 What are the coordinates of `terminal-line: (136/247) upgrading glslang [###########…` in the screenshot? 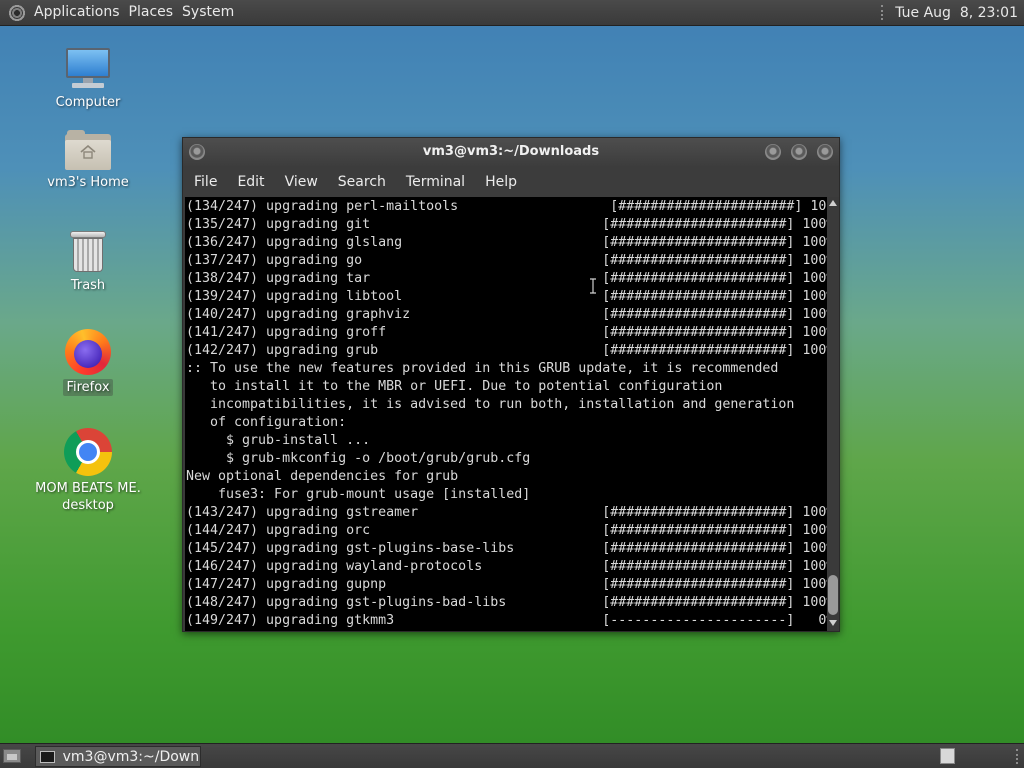 It's located at (506, 242).